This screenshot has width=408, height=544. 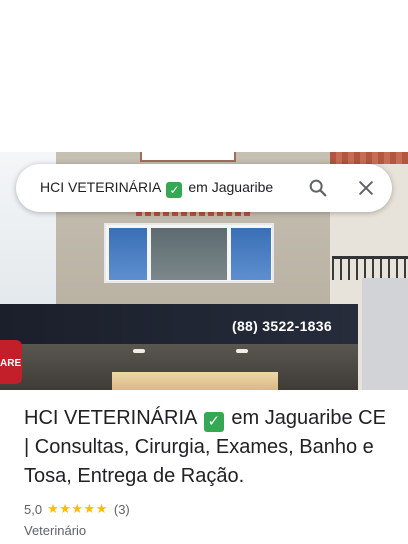 What do you see at coordinates (33, 509) in the screenshot?
I see `rating-value: 5,0` at bounding box center [33, 509].